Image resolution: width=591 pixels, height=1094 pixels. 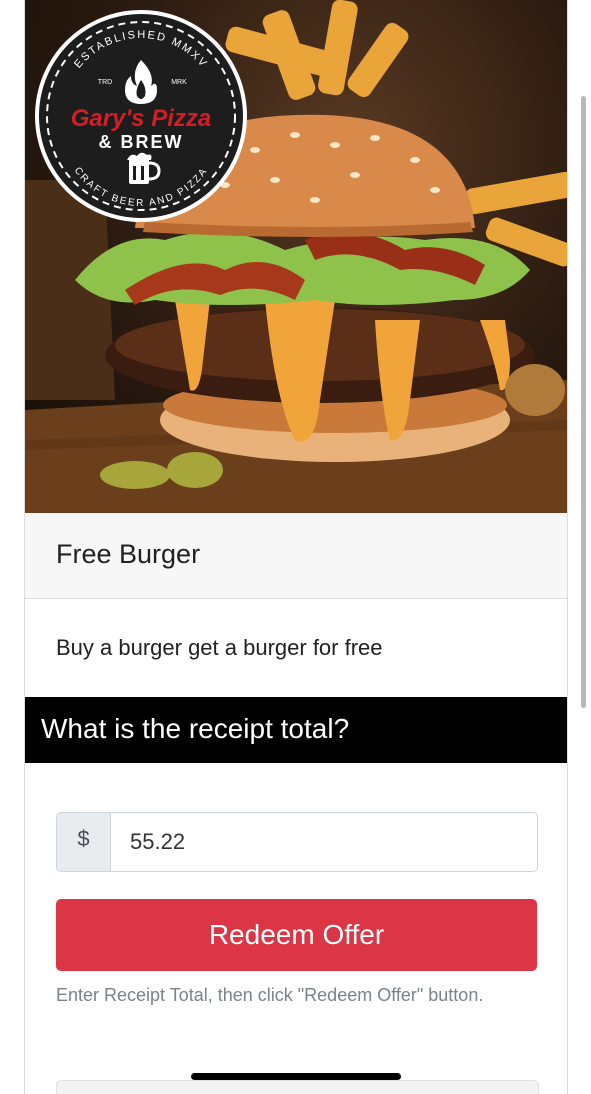 What do you see at coordinates (296, 556) in the screenshot?
I see `offer-title-bar: Free Burger` at bounding box center [296, 556].